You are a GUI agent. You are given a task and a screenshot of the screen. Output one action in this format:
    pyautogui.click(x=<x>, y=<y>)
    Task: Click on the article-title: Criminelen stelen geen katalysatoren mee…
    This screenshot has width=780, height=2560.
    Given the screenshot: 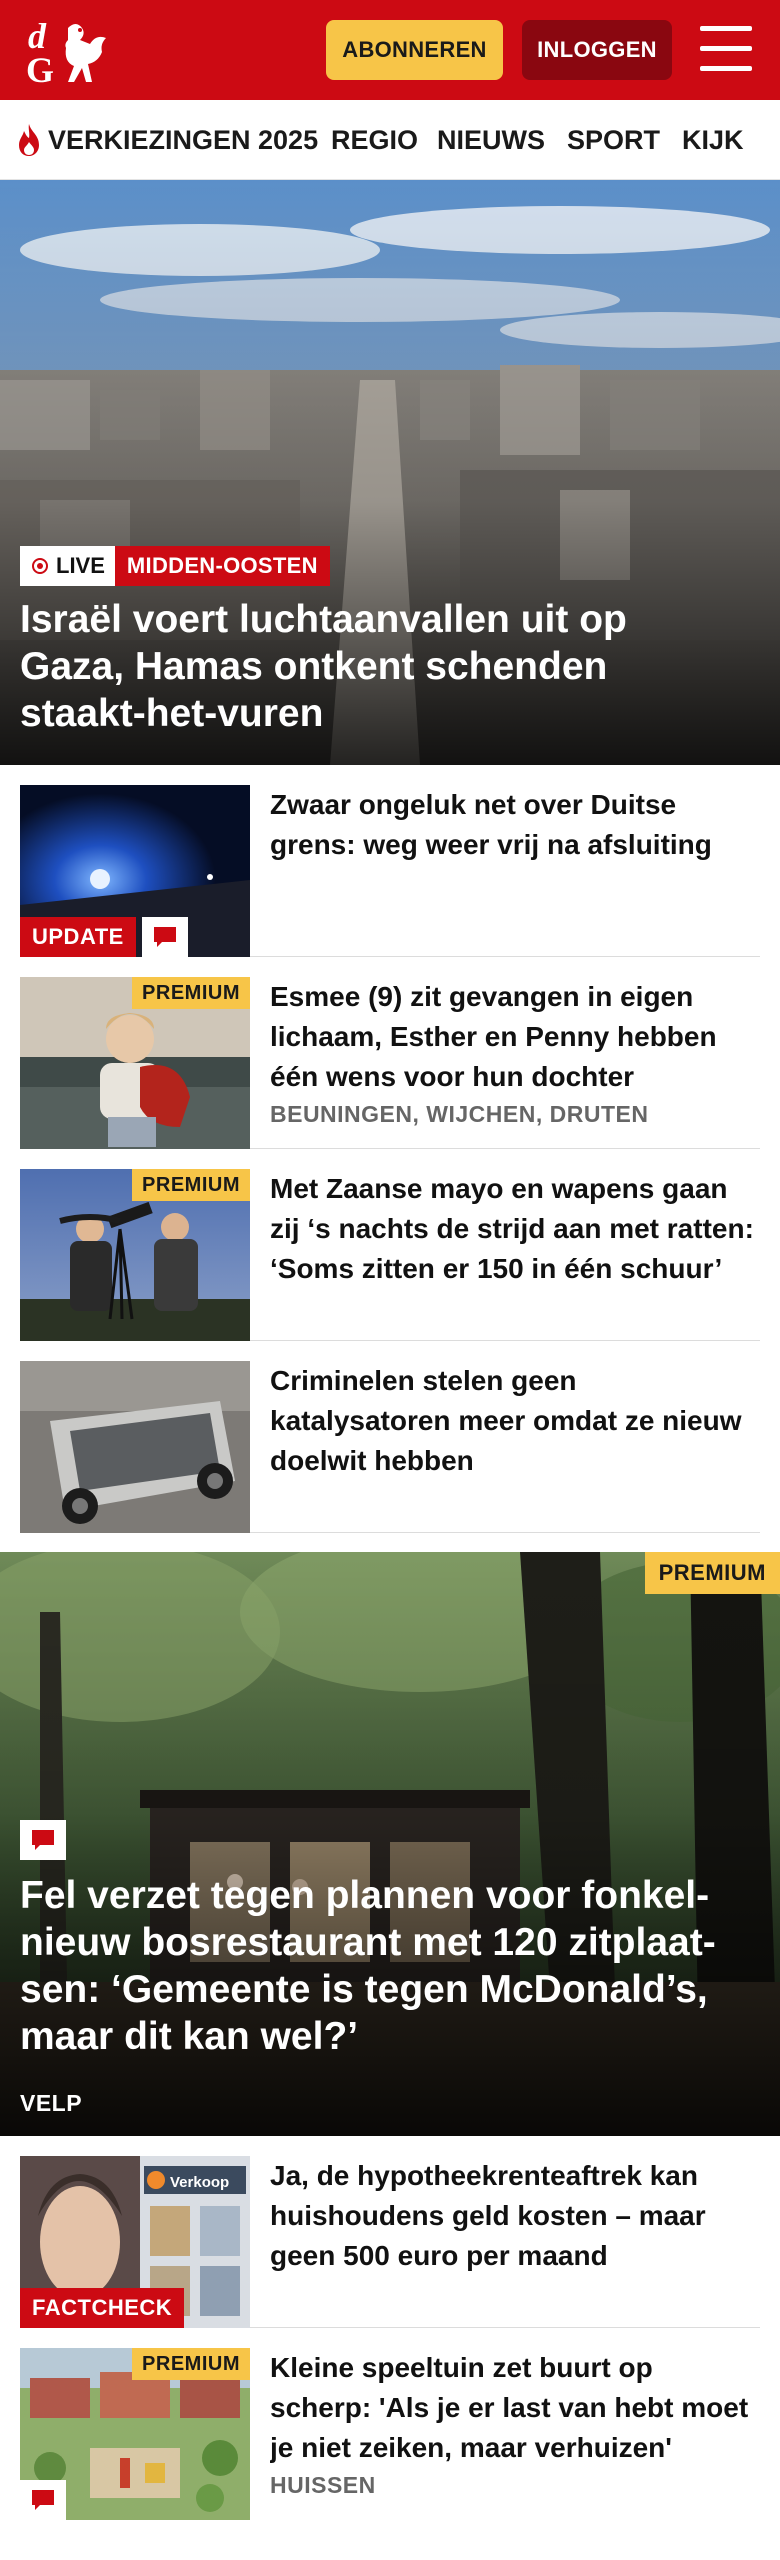 What is the action you would take?
    pyautogui.click(x=515, y=1421)
    